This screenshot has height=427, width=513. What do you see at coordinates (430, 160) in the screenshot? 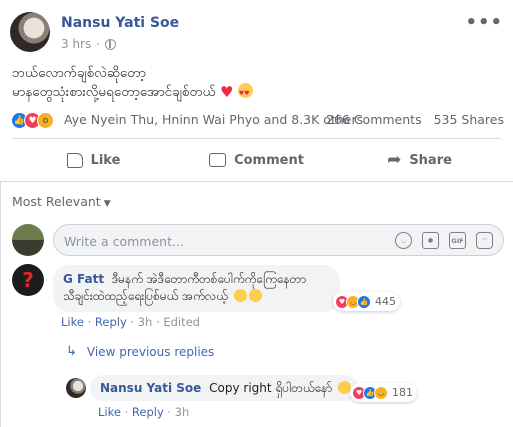
I see `share-button-label: Share` at bounding box center [430, 160].